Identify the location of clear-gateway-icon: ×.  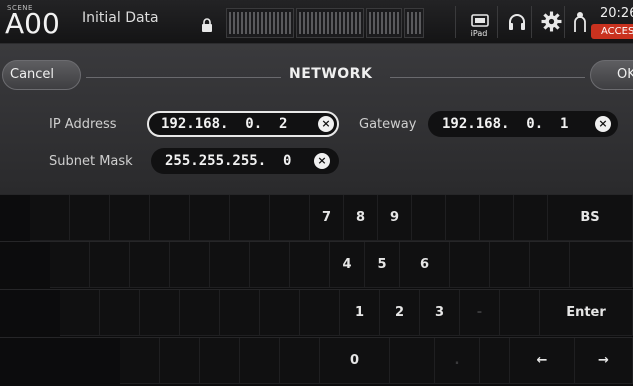
(603, 124).